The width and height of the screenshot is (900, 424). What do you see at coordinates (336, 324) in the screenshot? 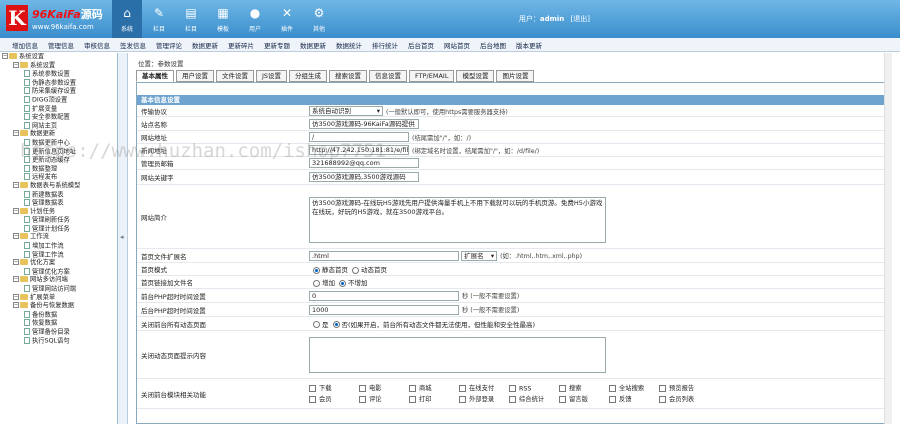
I see `close-no-radio` at bounding box center [336, 324].